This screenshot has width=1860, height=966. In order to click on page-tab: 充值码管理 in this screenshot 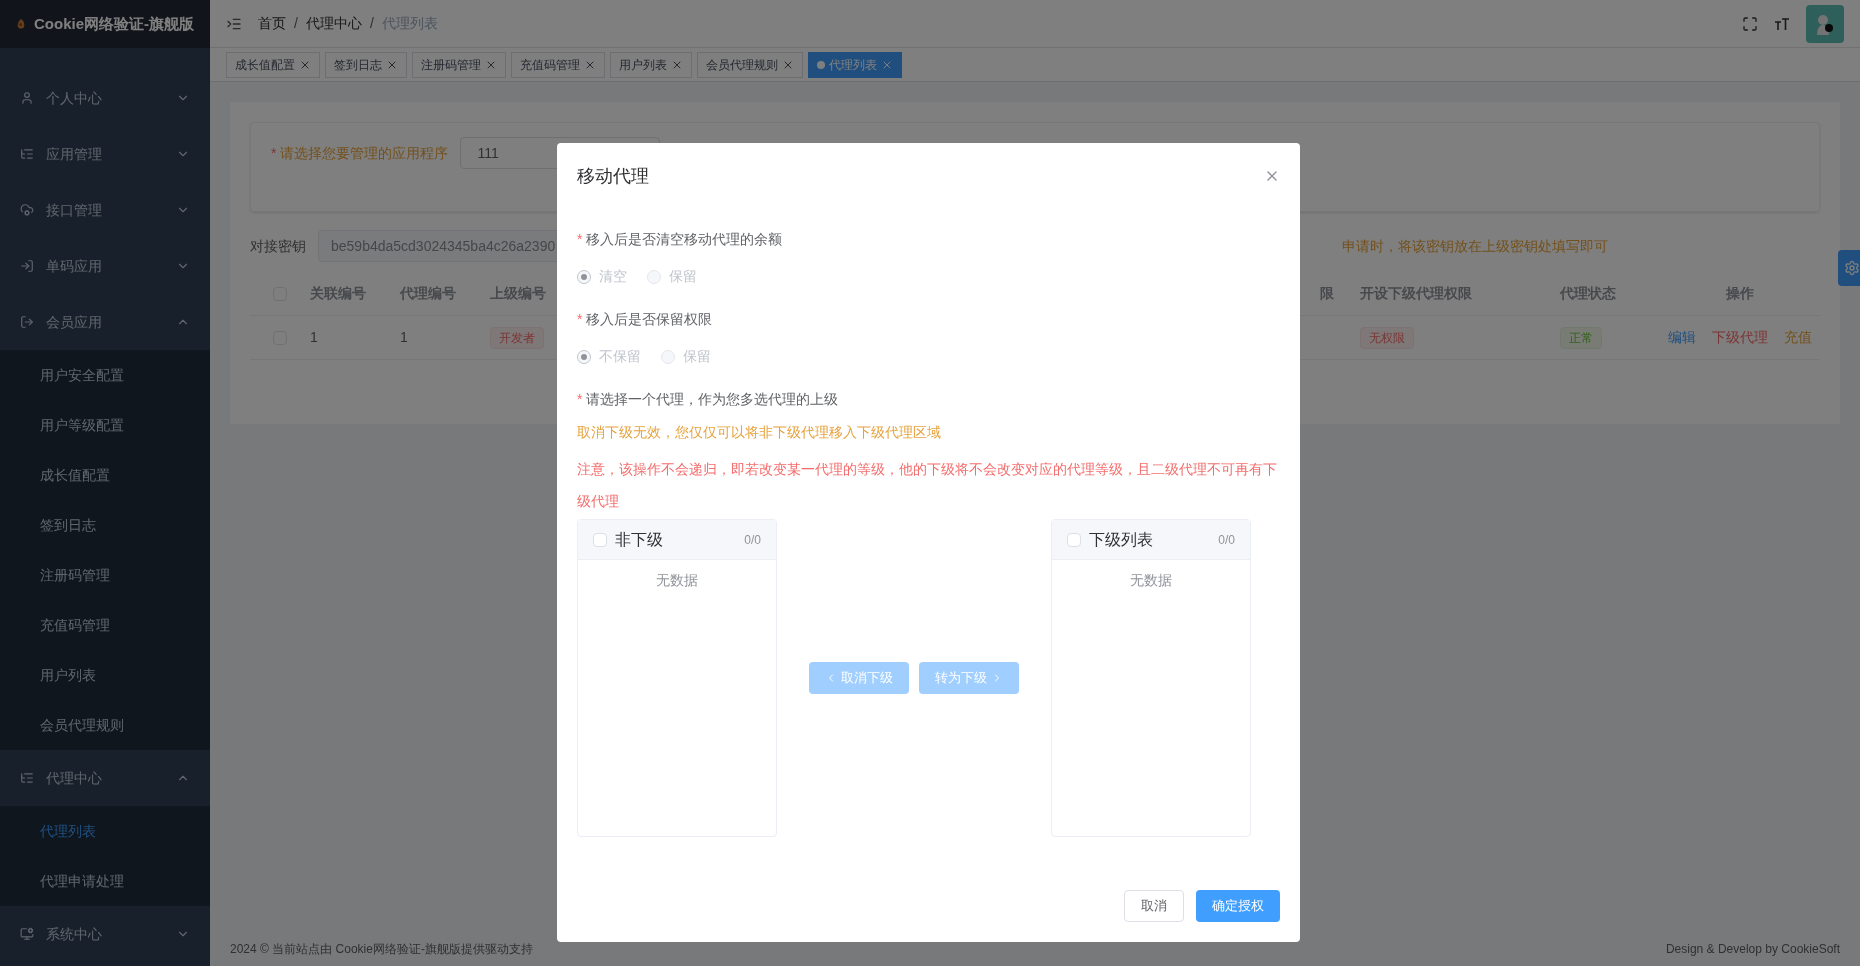, I will do `click(558, 64)`.